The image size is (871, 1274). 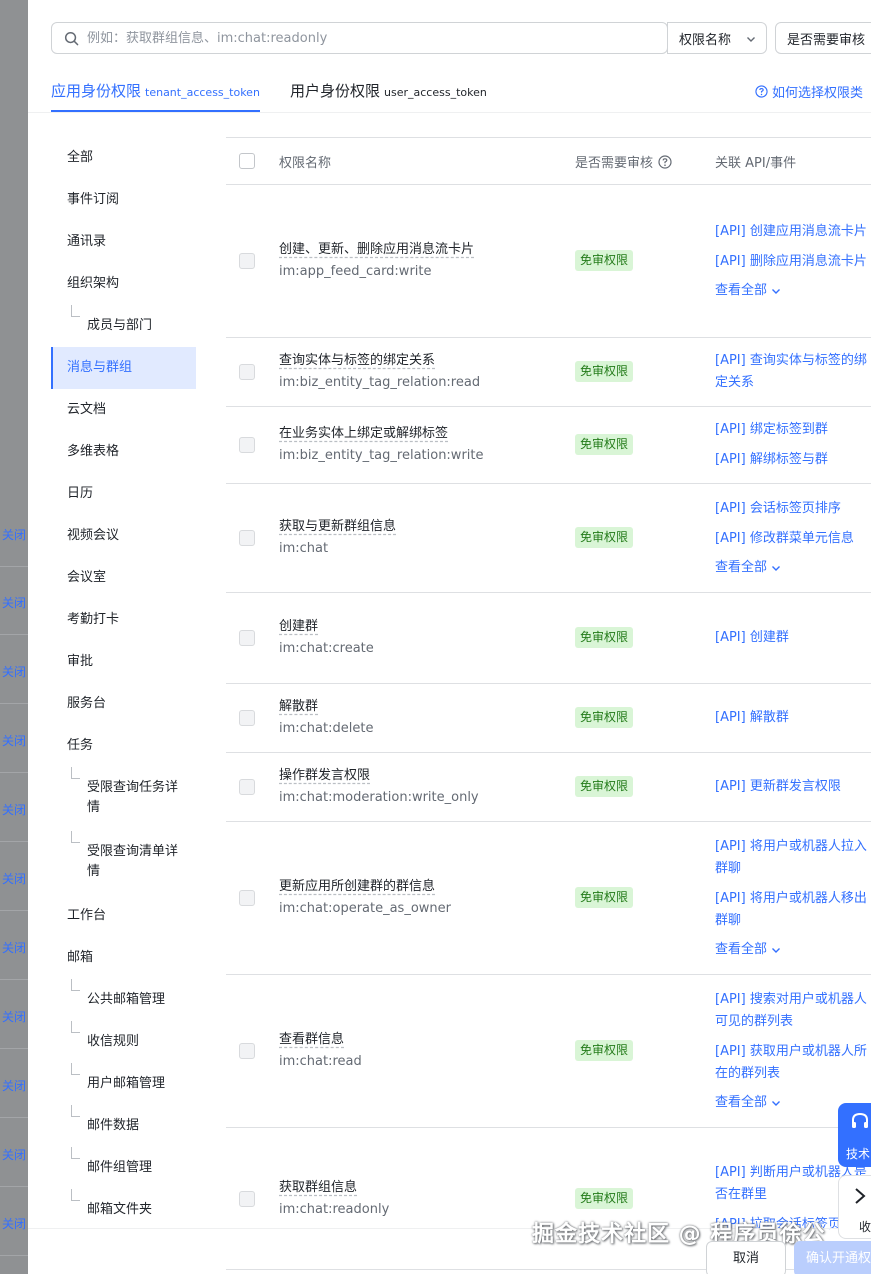 I want to click on sidebar-item: 用户邮箱管理, so click(x=123, y=1084).